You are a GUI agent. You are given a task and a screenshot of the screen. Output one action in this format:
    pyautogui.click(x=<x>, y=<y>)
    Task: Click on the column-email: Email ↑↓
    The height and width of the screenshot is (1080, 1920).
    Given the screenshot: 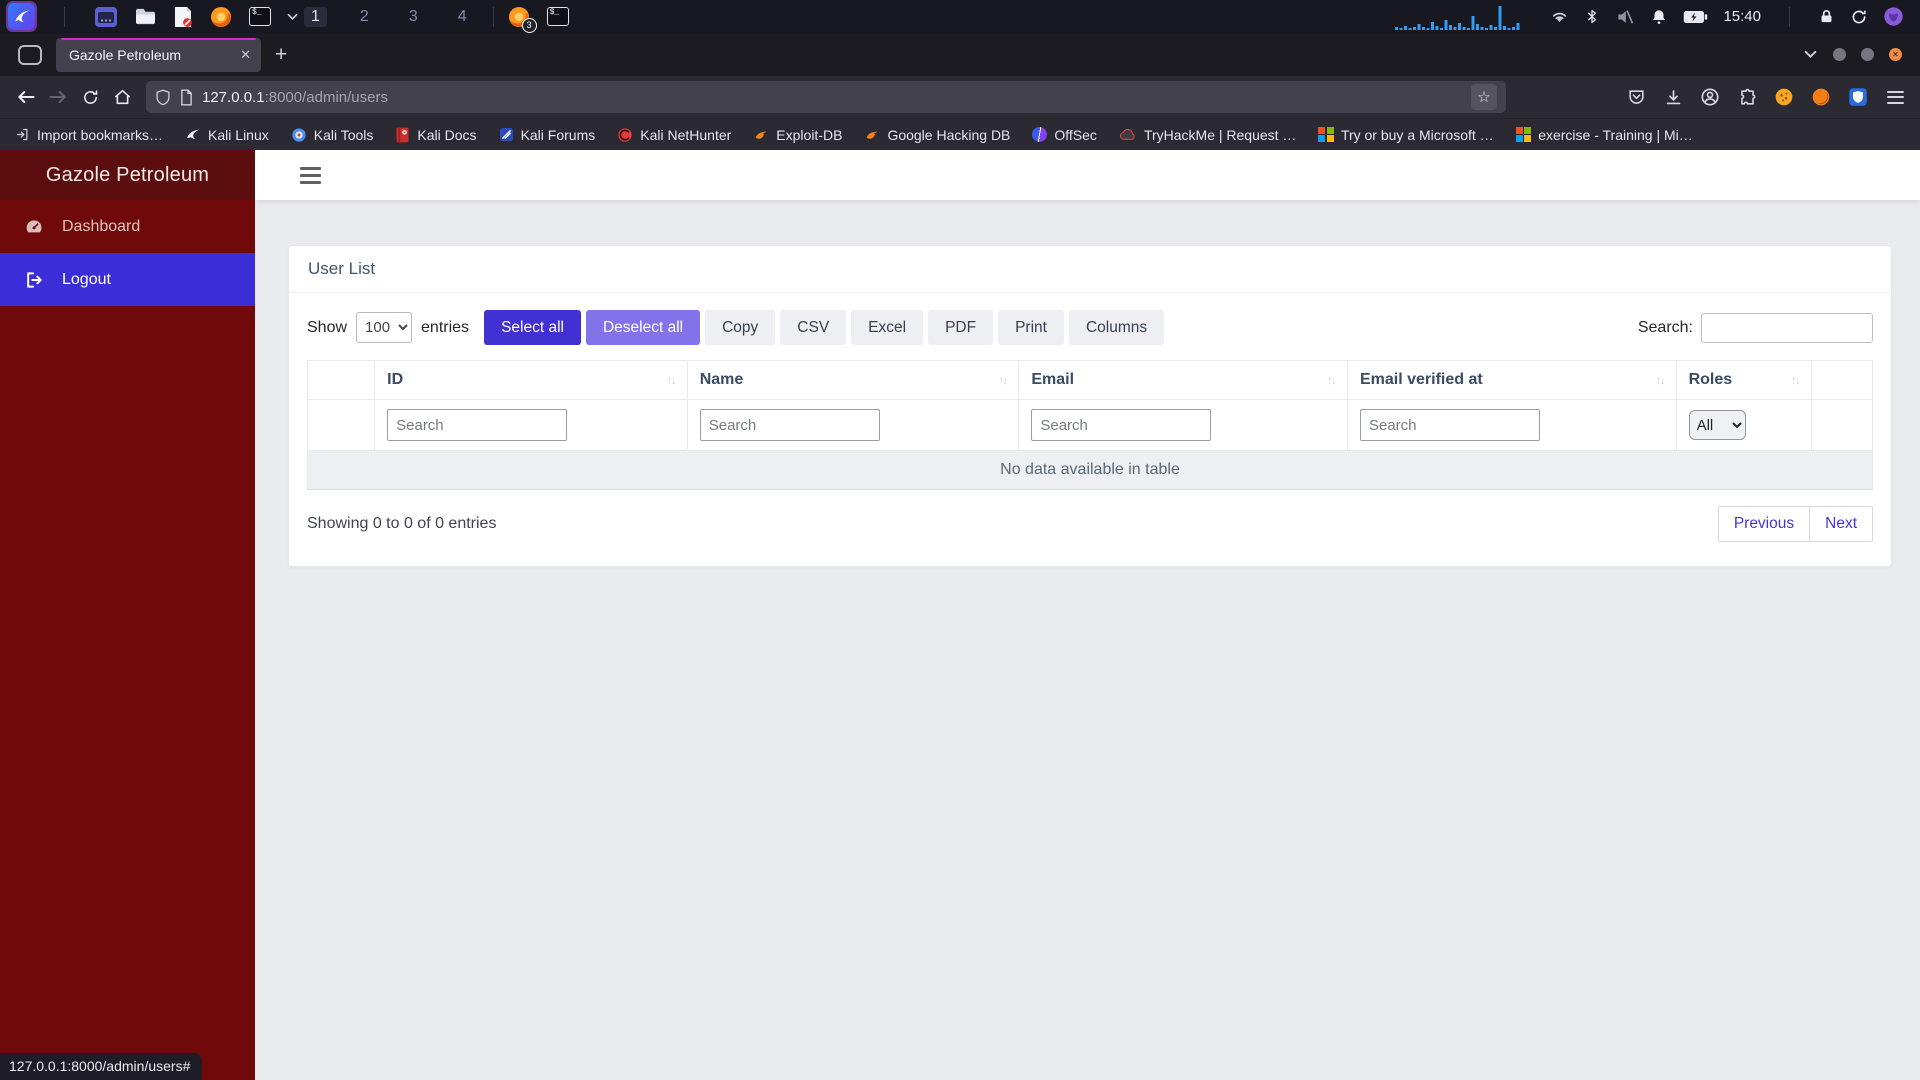 What is the action you would take?
    pyautogui.click(x=1183, y=380)
    